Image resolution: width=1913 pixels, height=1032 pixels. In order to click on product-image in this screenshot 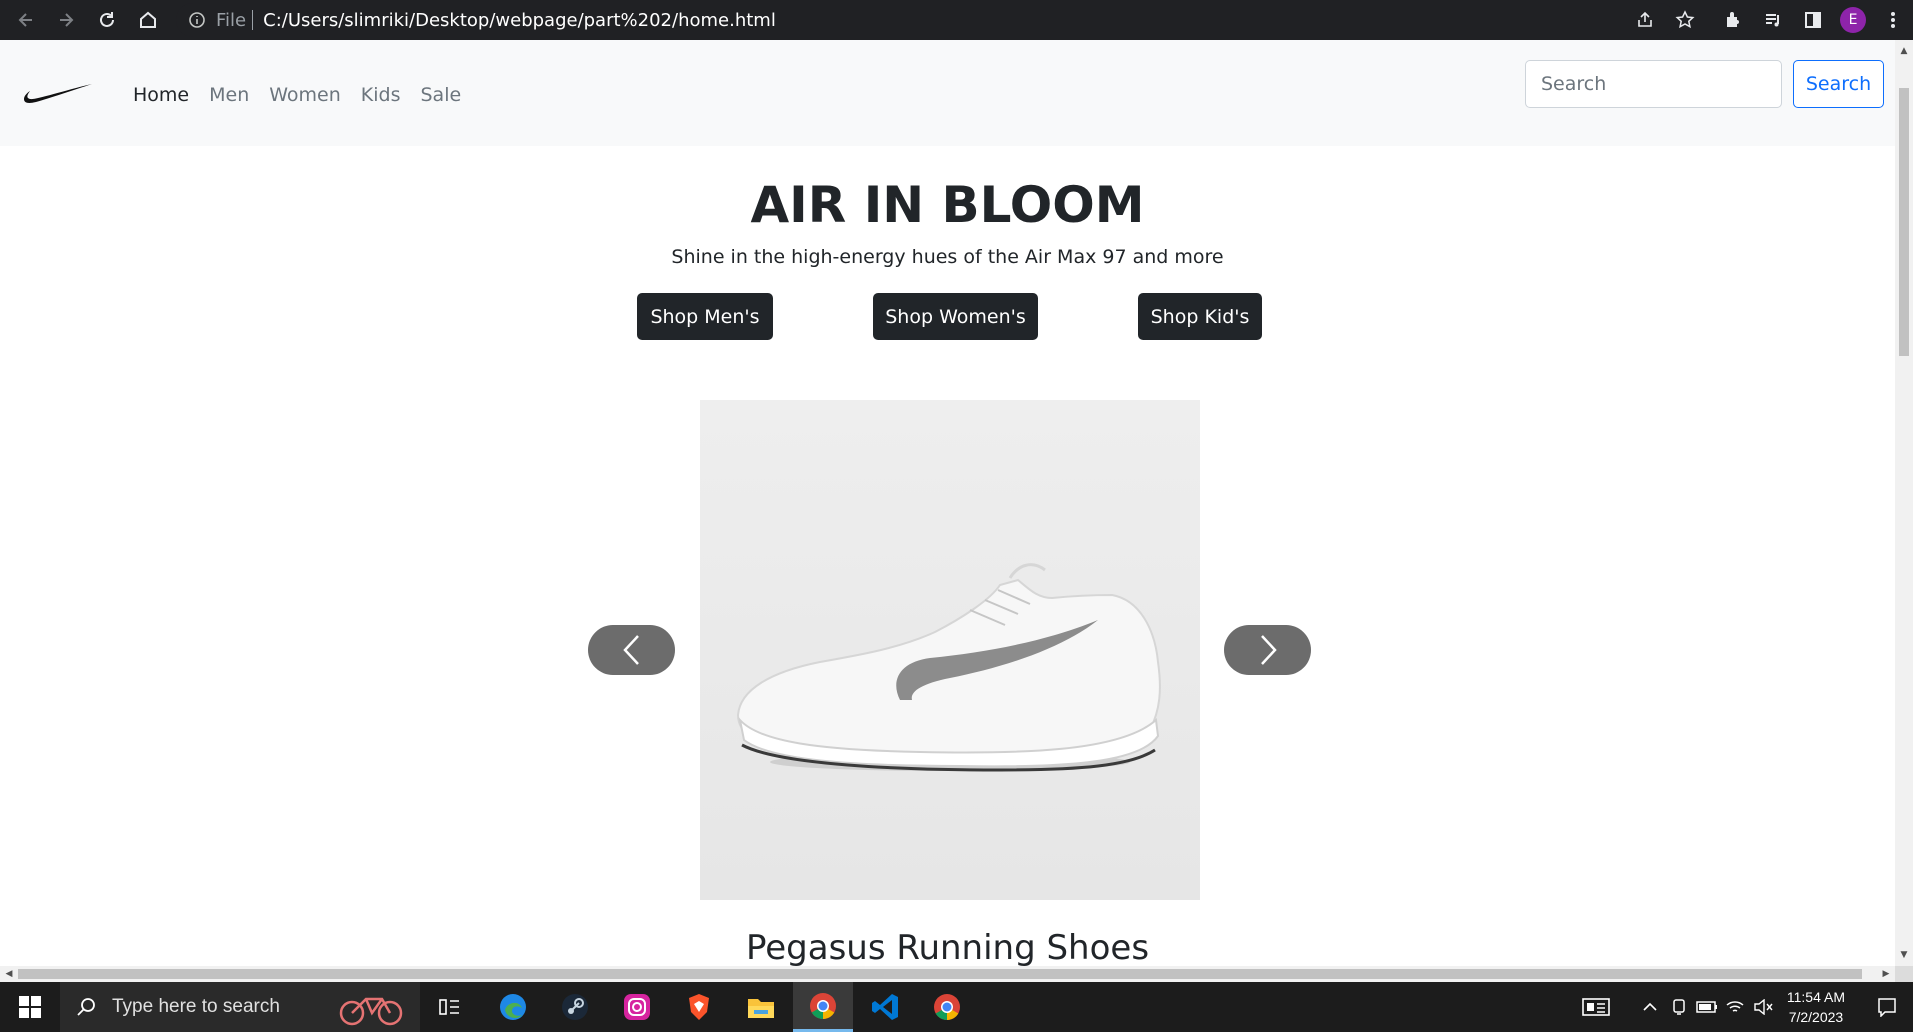, I will do `click(950, 650)`.